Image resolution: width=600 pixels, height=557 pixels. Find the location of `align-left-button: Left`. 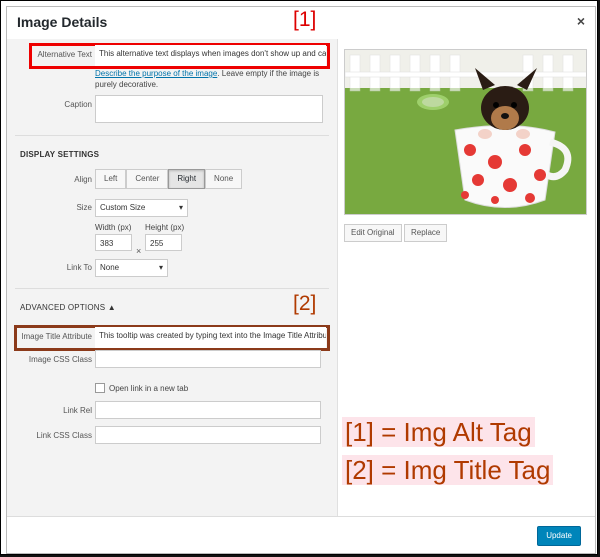

align-left-button: Left is located at coordinates (111, 179).